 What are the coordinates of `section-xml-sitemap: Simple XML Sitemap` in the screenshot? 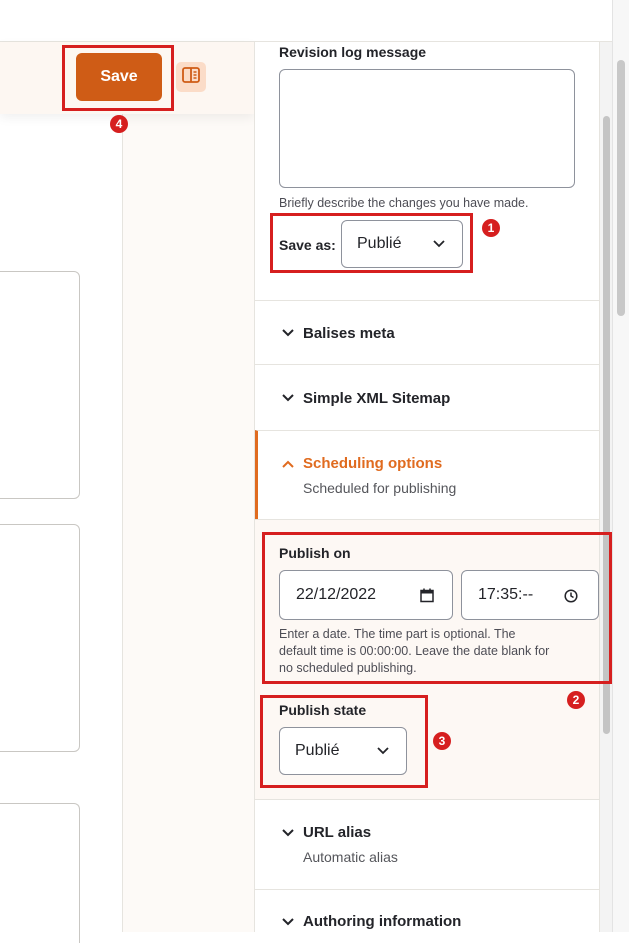 It's located at (427, 397).